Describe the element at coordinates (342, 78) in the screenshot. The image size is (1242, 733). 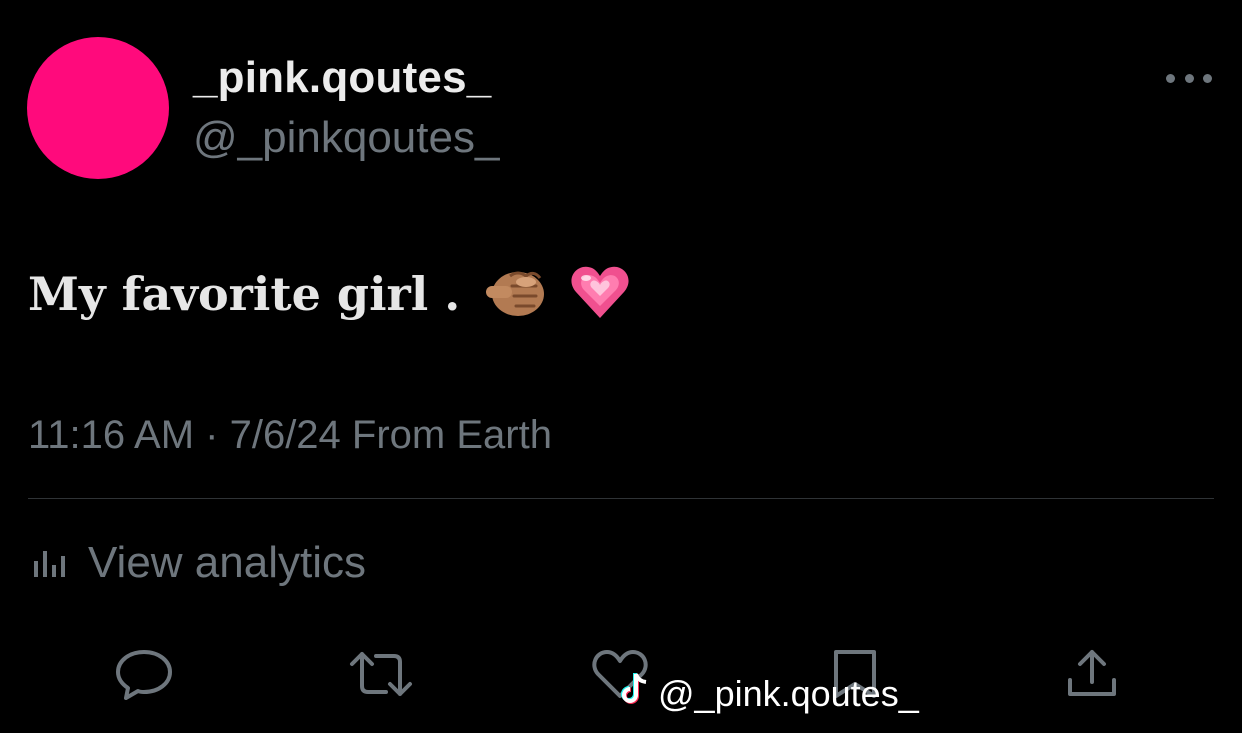
I see `display-name: _pink.qoutes_` at that location.